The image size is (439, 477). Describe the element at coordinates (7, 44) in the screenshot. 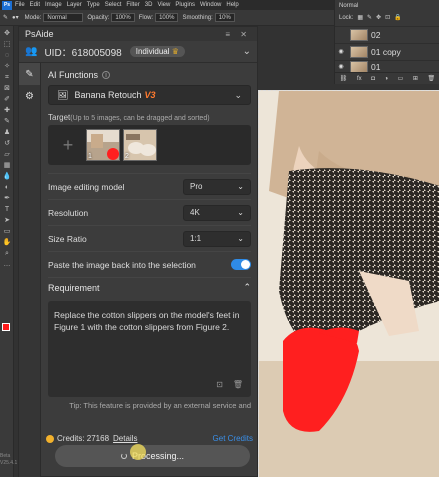

I see `marquee-tool-icon: ⬚` at that location.